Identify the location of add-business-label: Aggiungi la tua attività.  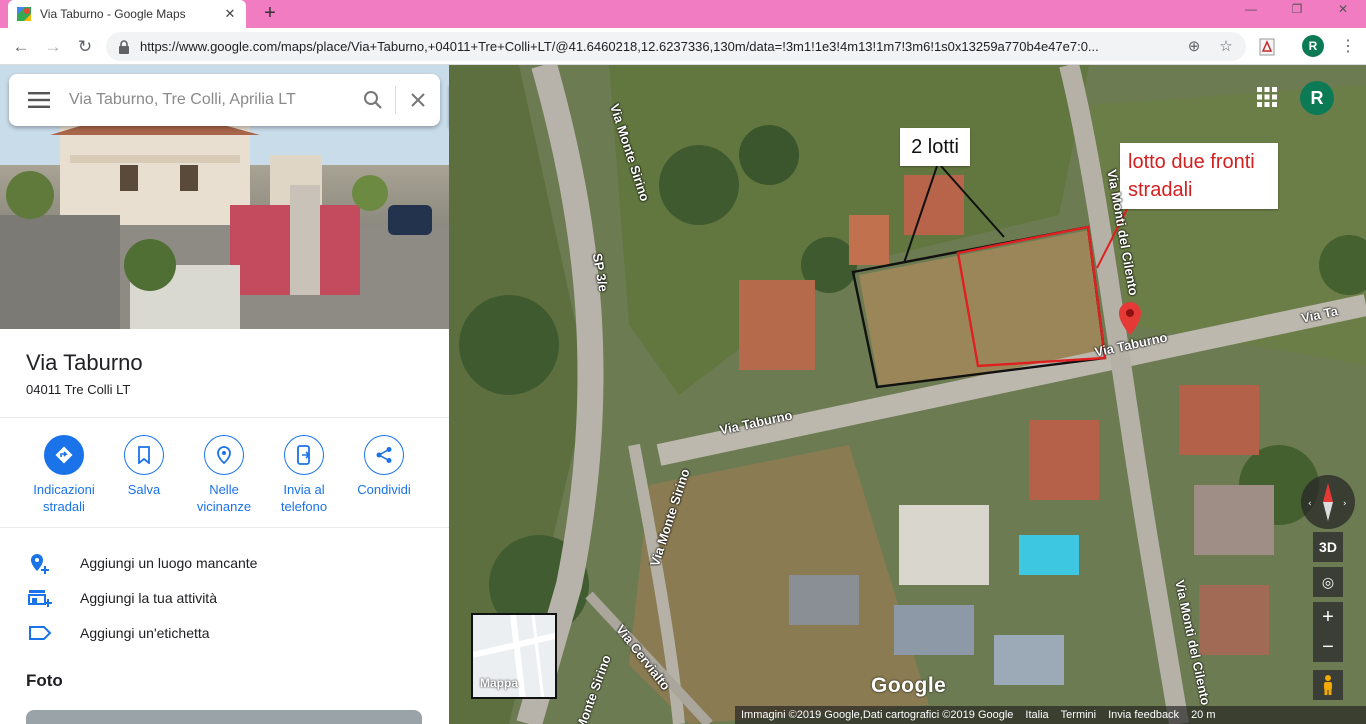
(148, 598).